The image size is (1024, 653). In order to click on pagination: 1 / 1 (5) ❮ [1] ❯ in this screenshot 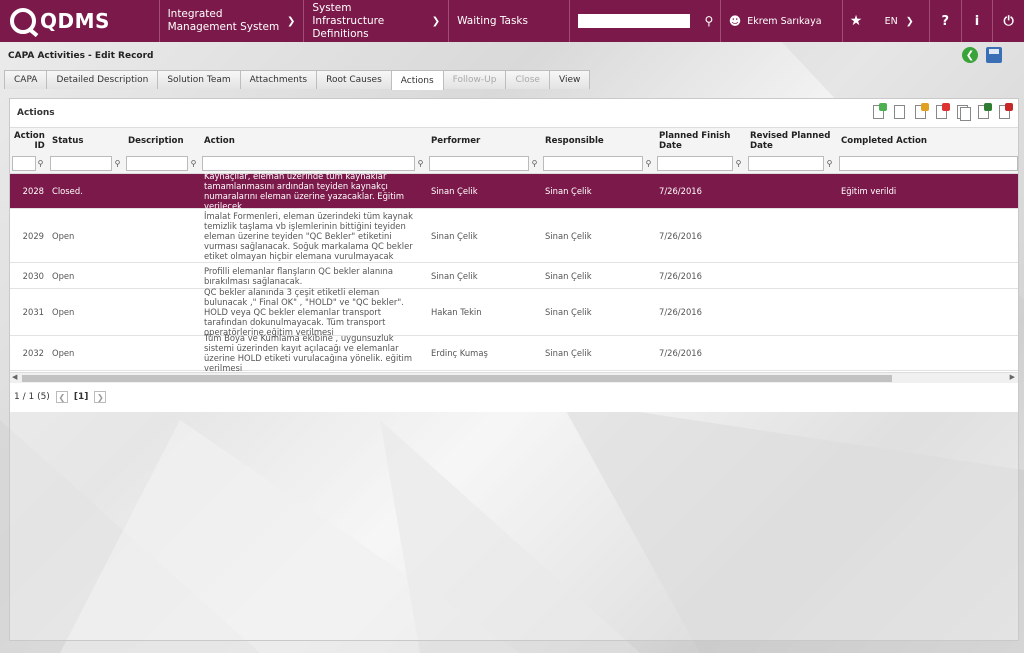, I will do `click(60, 397)`.